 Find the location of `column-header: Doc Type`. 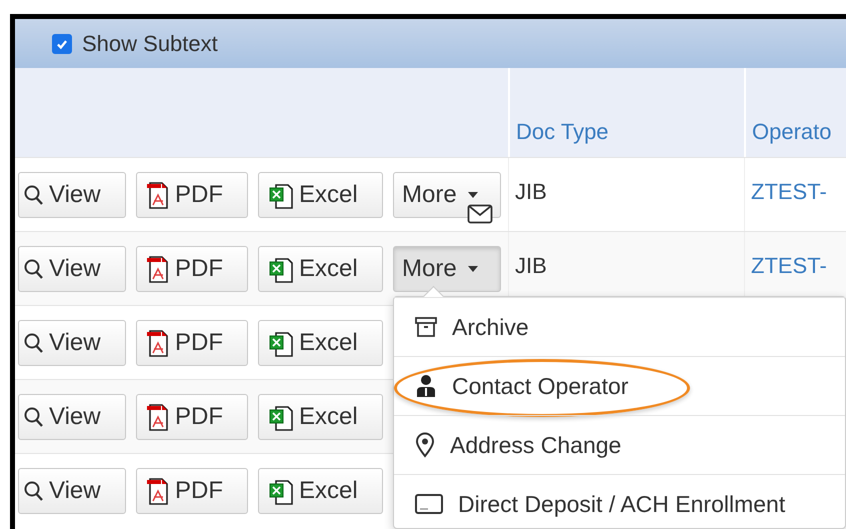

column-header: Doc Type is located at coordinates (562, 132).